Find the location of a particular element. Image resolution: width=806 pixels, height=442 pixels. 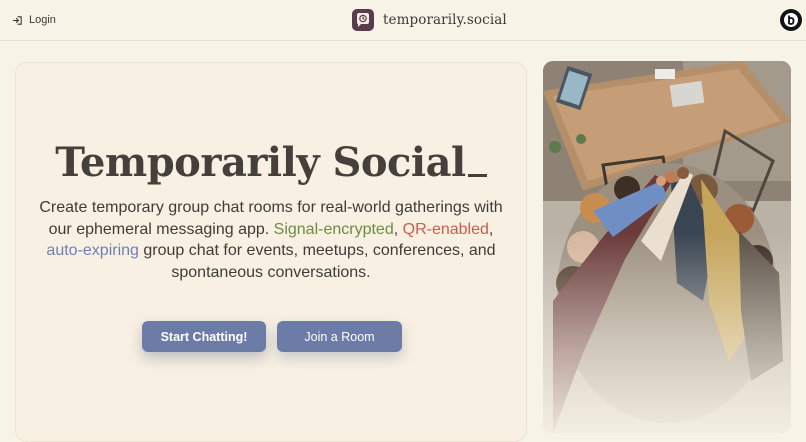

highlight-auto-expiring: auto-expiring is located at coordinates (92, 250).